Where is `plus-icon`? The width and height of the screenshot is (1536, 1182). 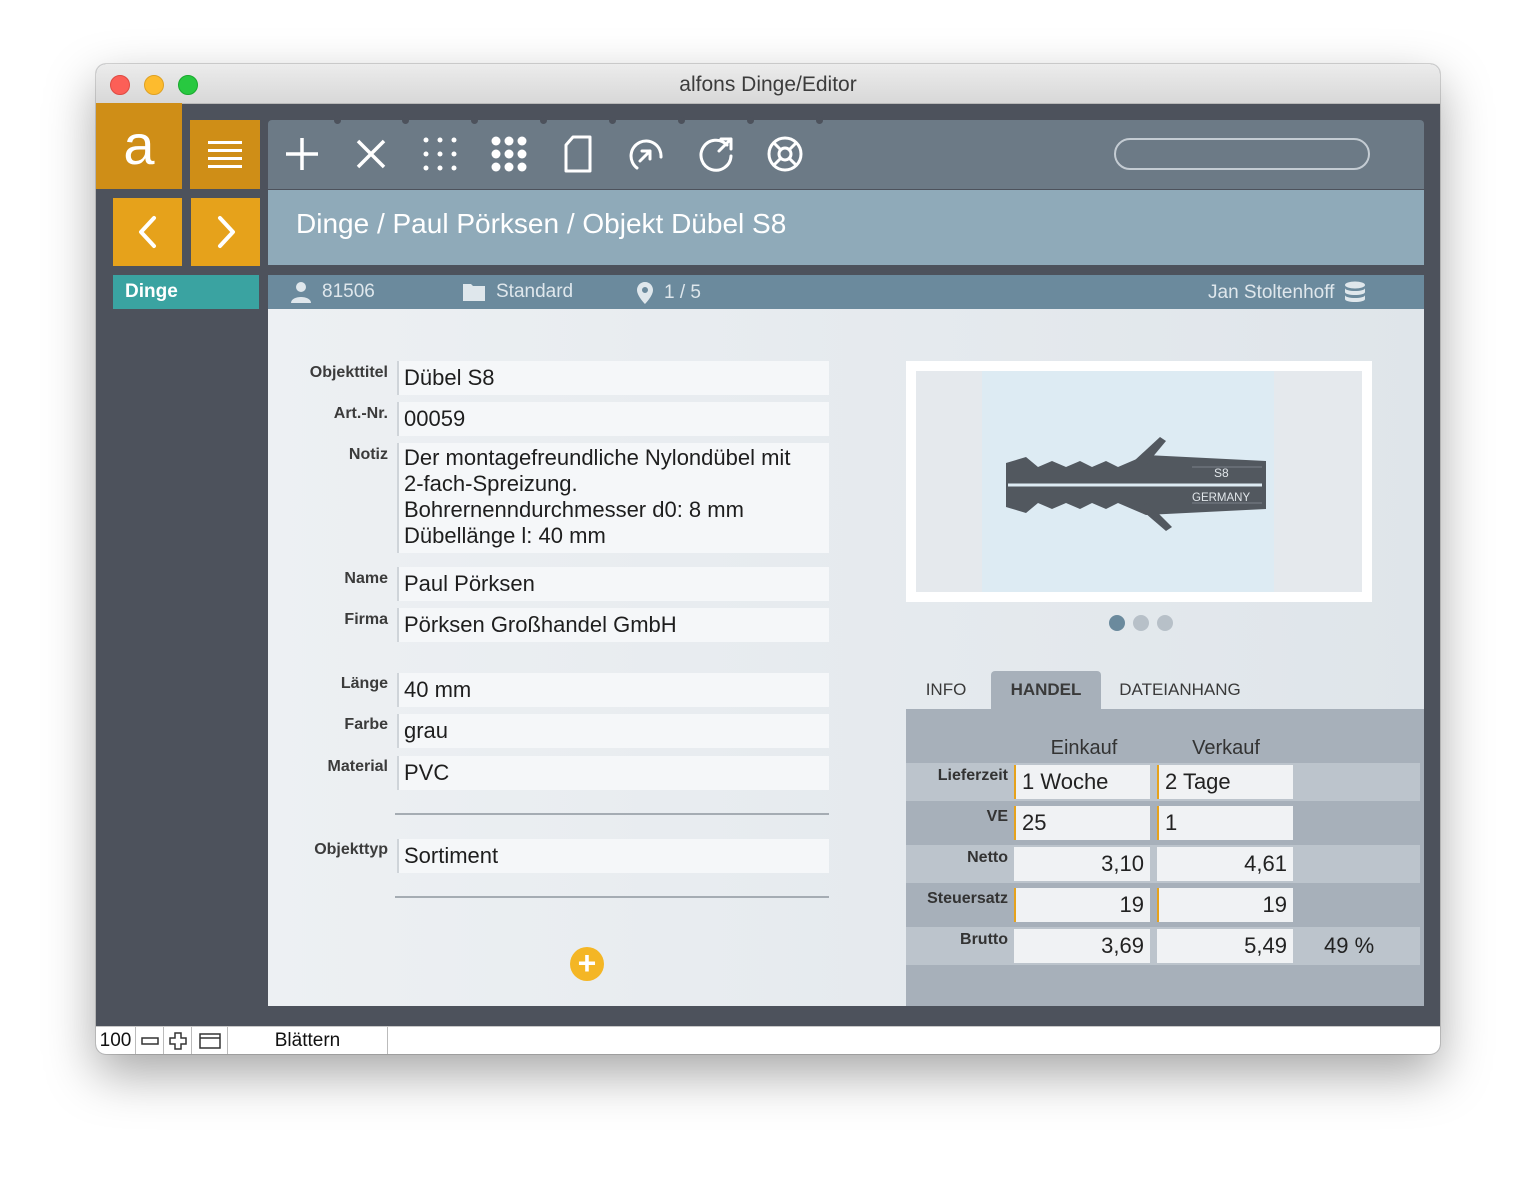 plus-icon is located at coordinates (302, 154).